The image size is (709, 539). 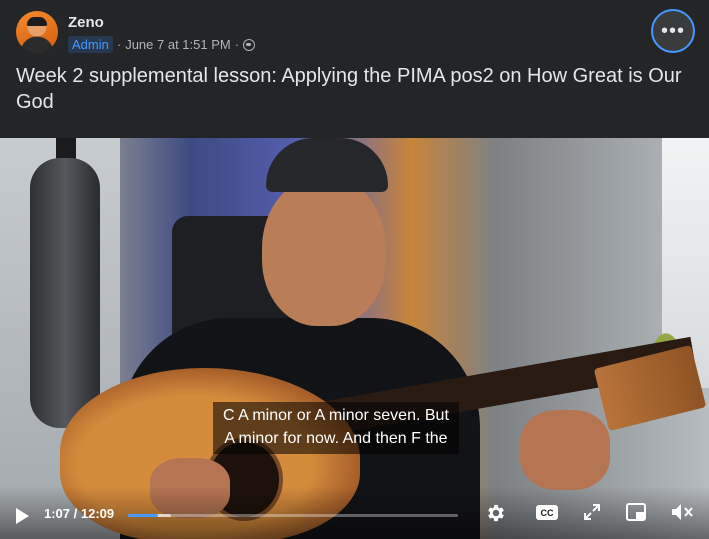 I want to click on author-avatar, so click(x=37, y=32).